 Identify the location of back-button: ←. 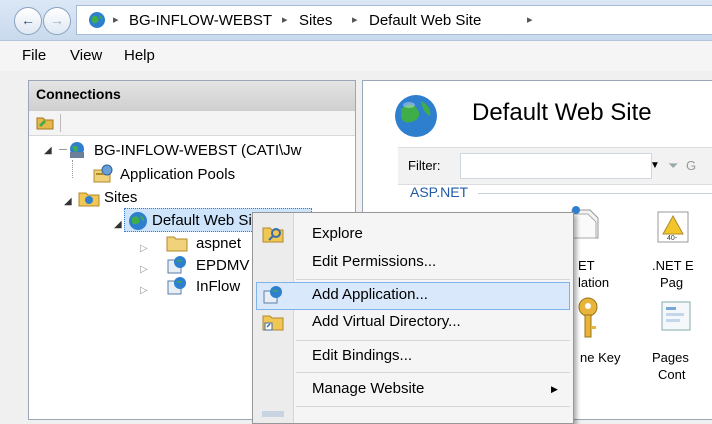
(28, 21).